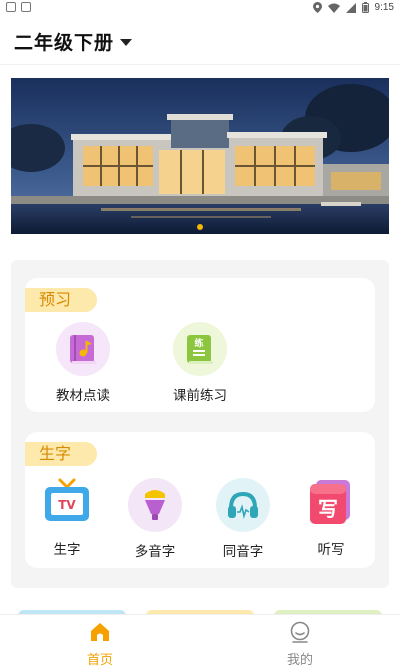 This screenshot has height=666, width=400. Describe the element at coordinates (328, 509) in the screenshot. I see `svg-text: 写` at that location.